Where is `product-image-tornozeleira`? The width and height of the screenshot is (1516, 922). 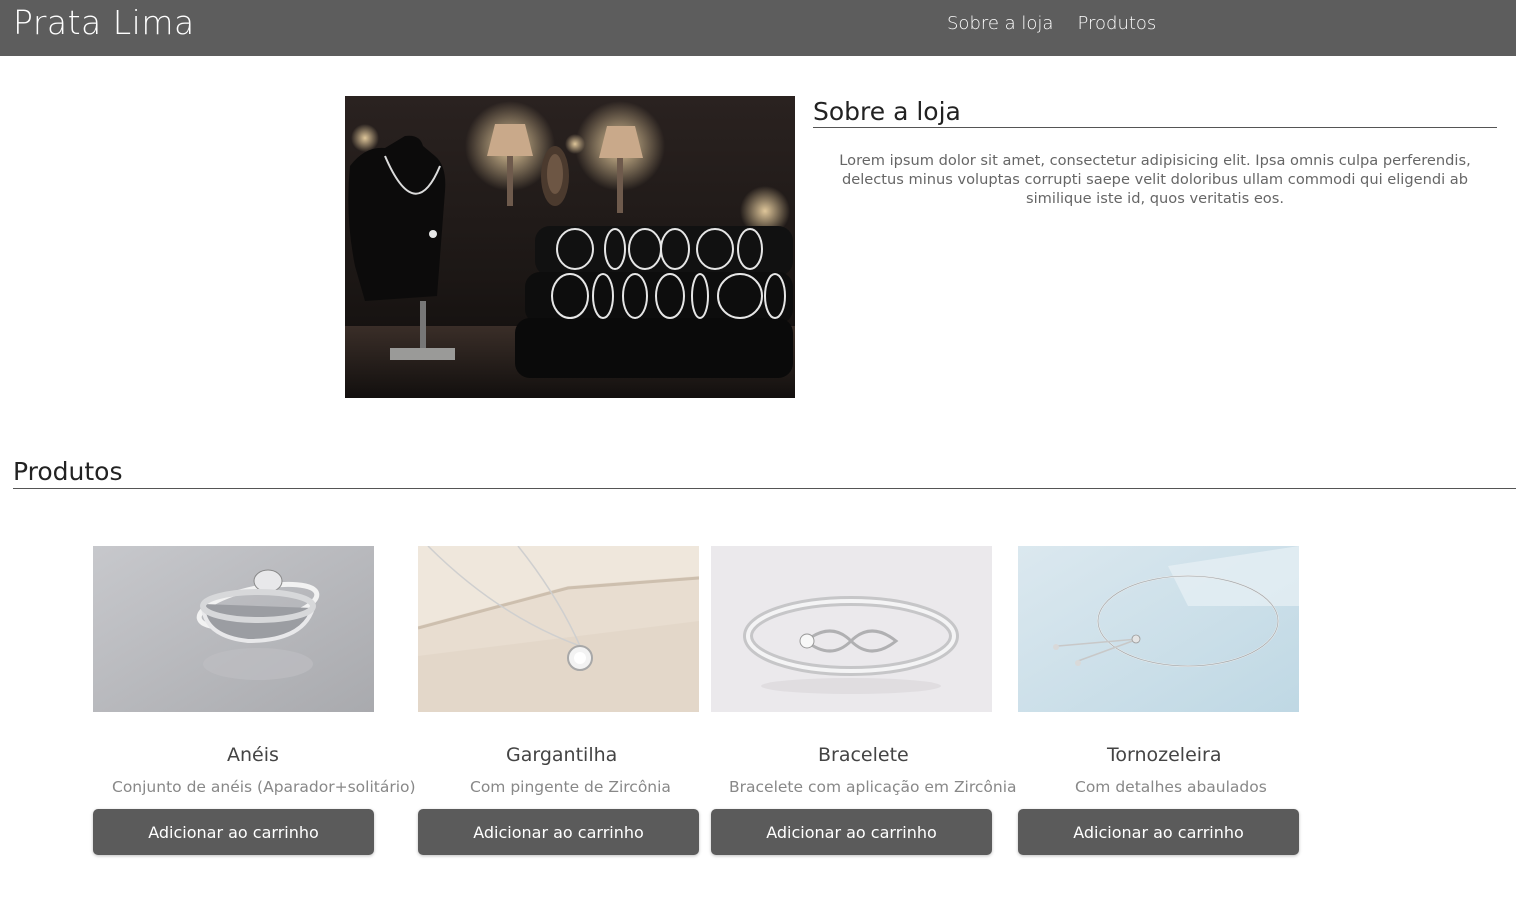 product-image-tornozeleira is located at coordinates (1158, 629).